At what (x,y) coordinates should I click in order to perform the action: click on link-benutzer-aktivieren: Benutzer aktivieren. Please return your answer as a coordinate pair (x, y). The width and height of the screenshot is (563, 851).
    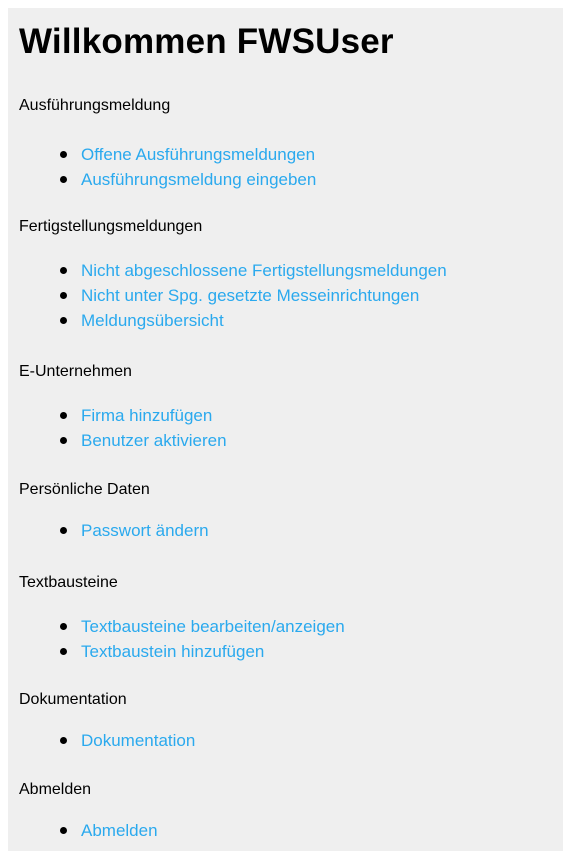
    Looking at the image, I should click on (154, 440).